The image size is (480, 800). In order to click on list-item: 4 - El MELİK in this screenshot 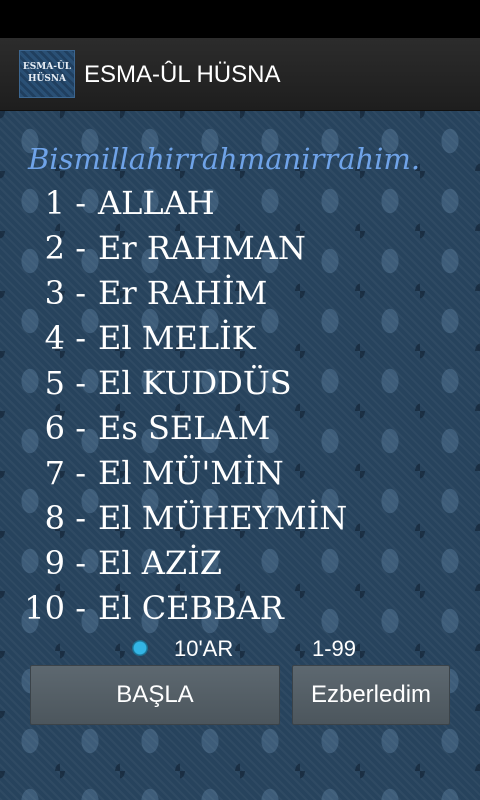, I will do `click(240, 338)`.